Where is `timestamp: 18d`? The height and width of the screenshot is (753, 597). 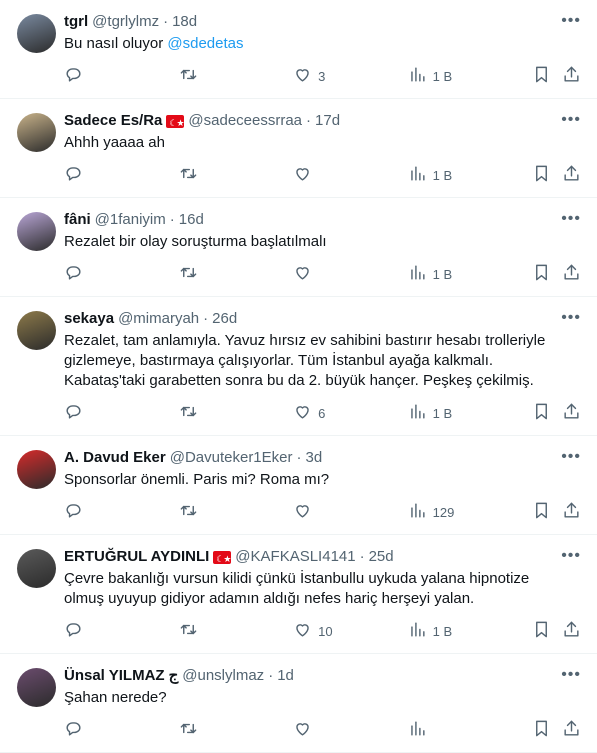
timestamp: 18d is located at coordinates (184, 22).